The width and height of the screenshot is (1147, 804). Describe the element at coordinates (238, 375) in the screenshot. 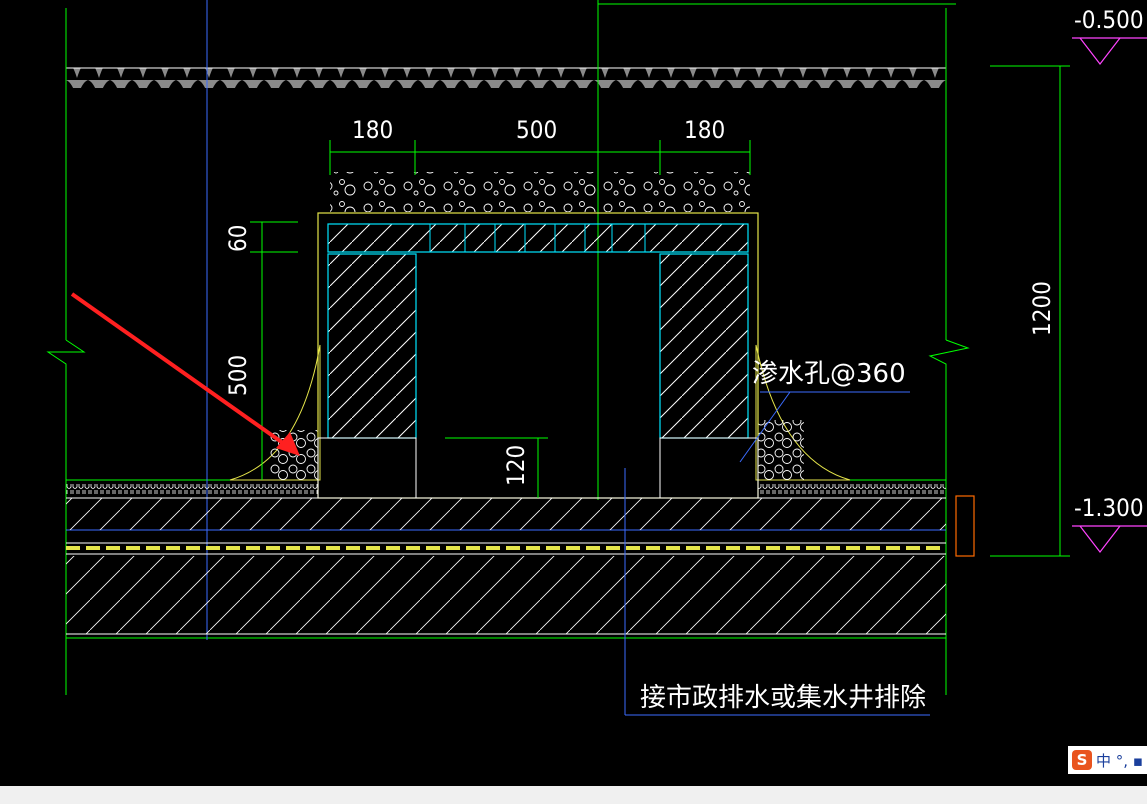

I see `dim-wall: 500` at that location.